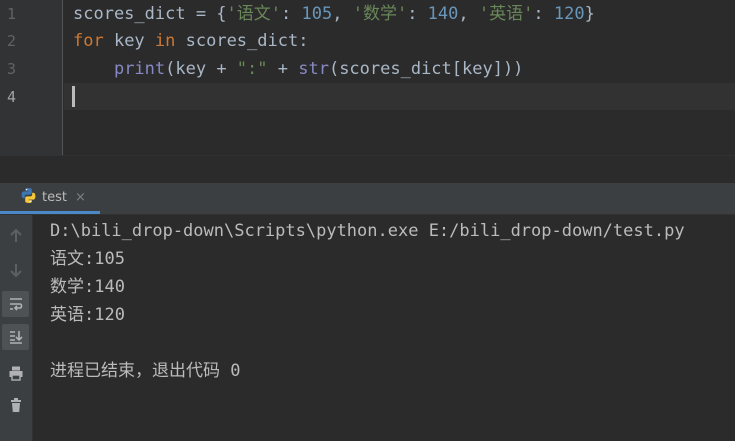  Describe the element at coordinates (54, 197) in the screenshot. I see `tab-label: test` at that location.